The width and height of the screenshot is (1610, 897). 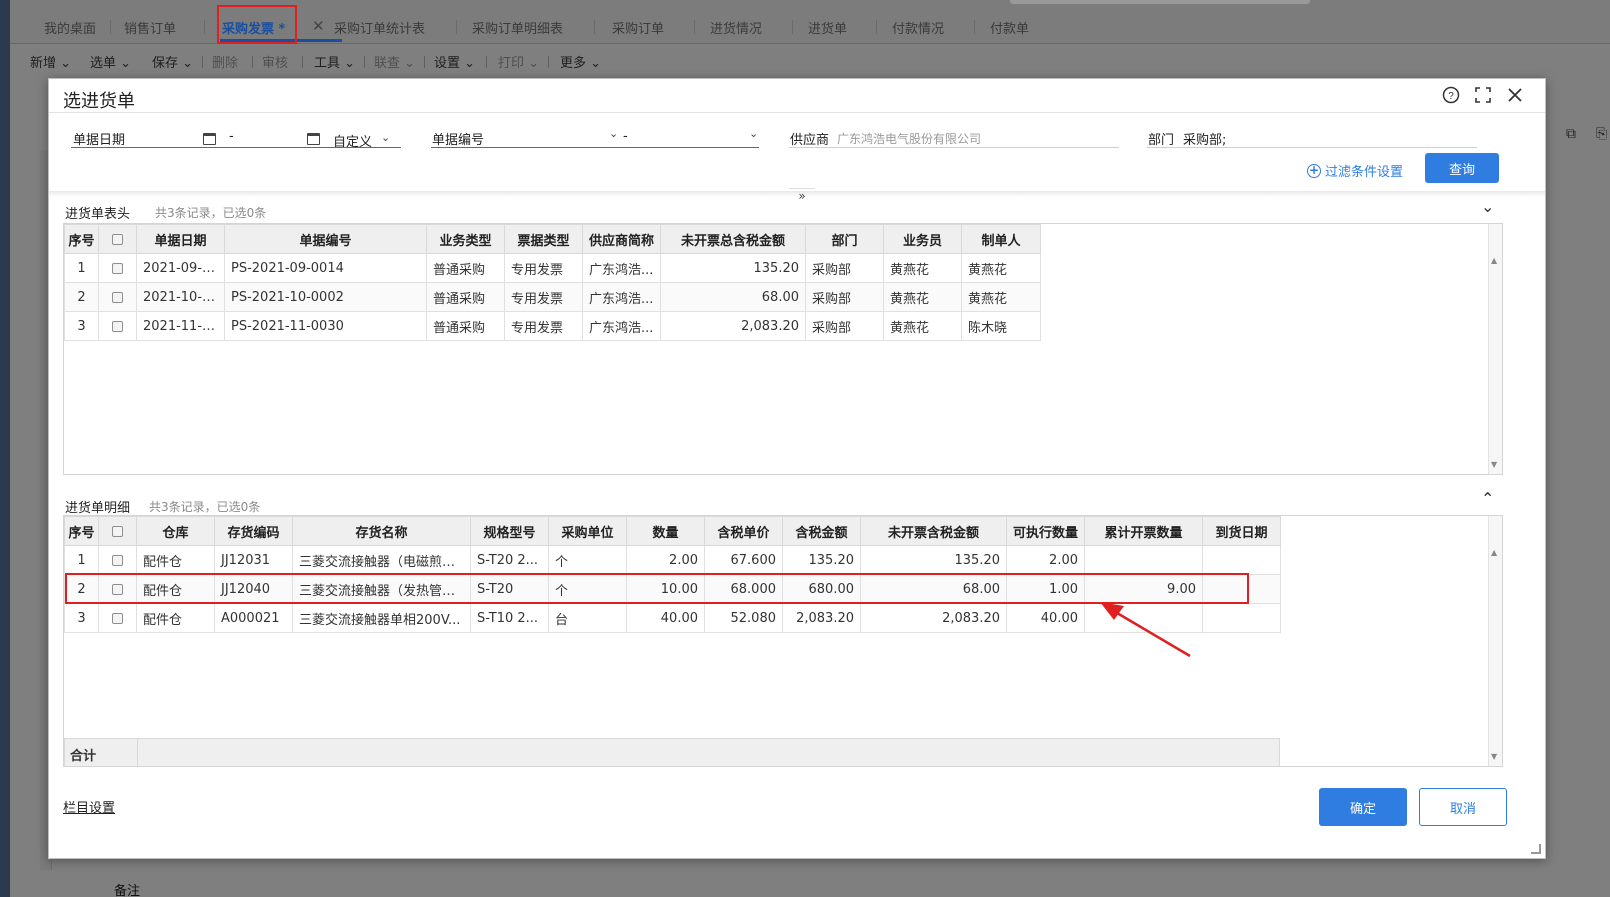 What do you see at coordinates (821, 531) in the screenshot?
I see `col-header-amount: 含税金额` at bounding box center [821, 531].